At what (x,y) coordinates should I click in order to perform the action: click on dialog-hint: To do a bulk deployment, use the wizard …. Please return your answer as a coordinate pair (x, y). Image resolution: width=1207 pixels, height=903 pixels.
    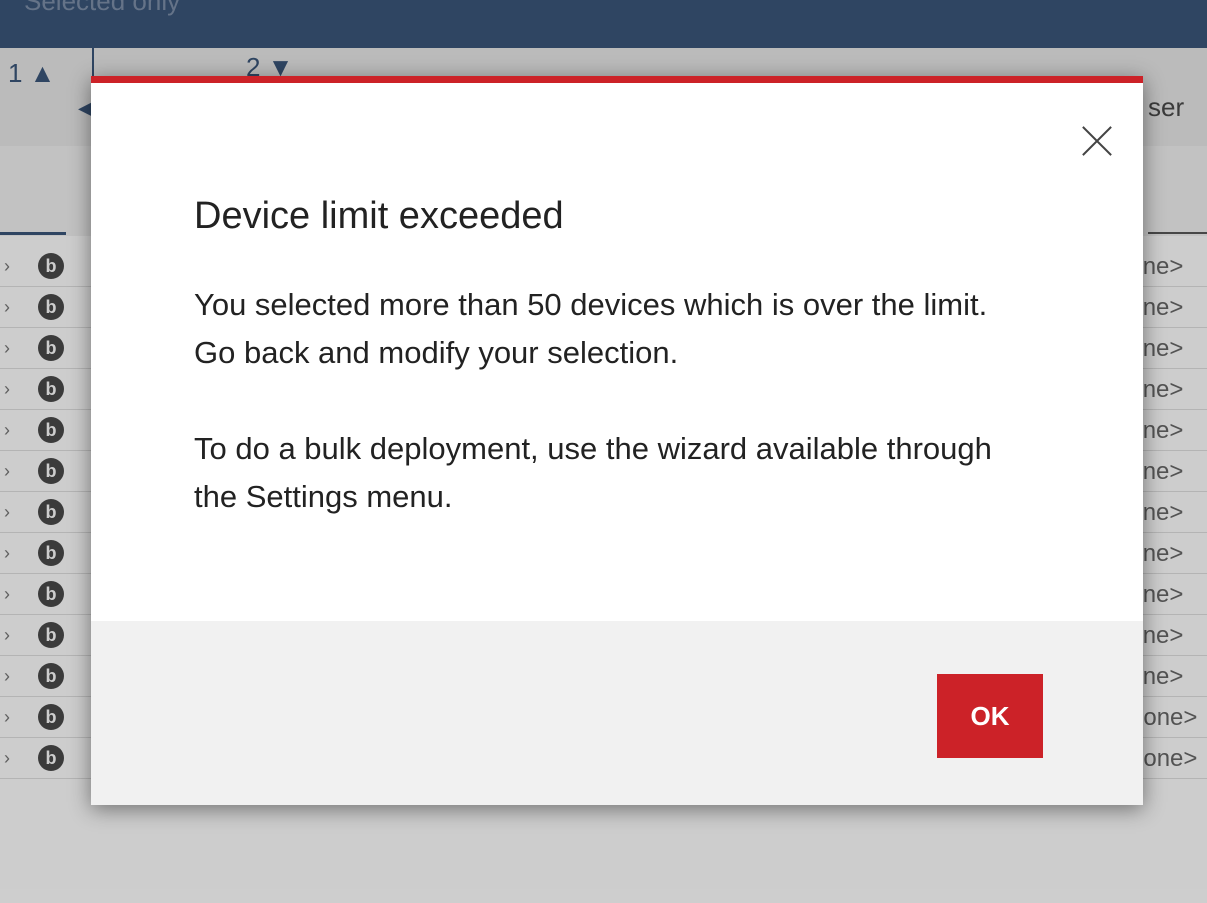
    Looking at the image, I should click on (593, 472).